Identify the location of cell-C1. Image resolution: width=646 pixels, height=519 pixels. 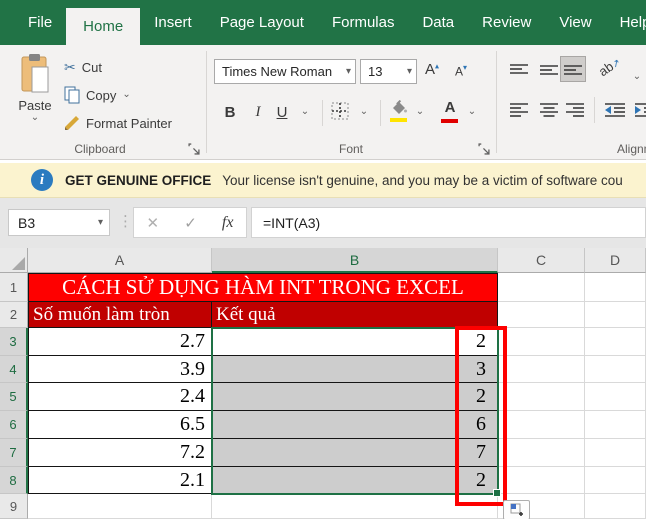
(541, 287).